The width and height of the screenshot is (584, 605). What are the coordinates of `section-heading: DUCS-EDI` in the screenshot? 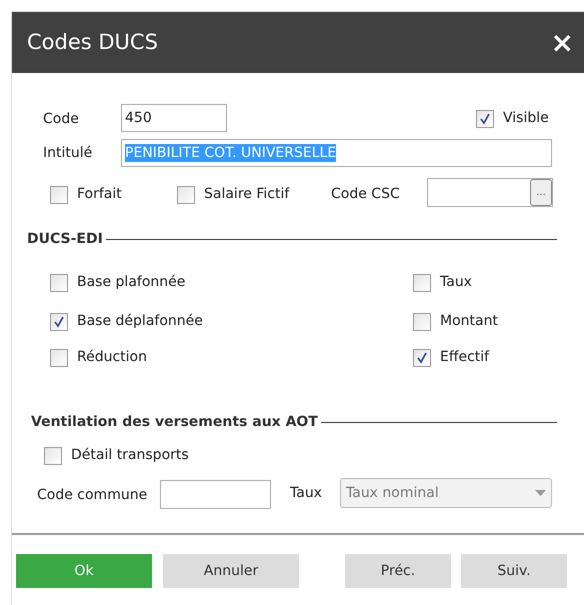 It's located at (65, 239).